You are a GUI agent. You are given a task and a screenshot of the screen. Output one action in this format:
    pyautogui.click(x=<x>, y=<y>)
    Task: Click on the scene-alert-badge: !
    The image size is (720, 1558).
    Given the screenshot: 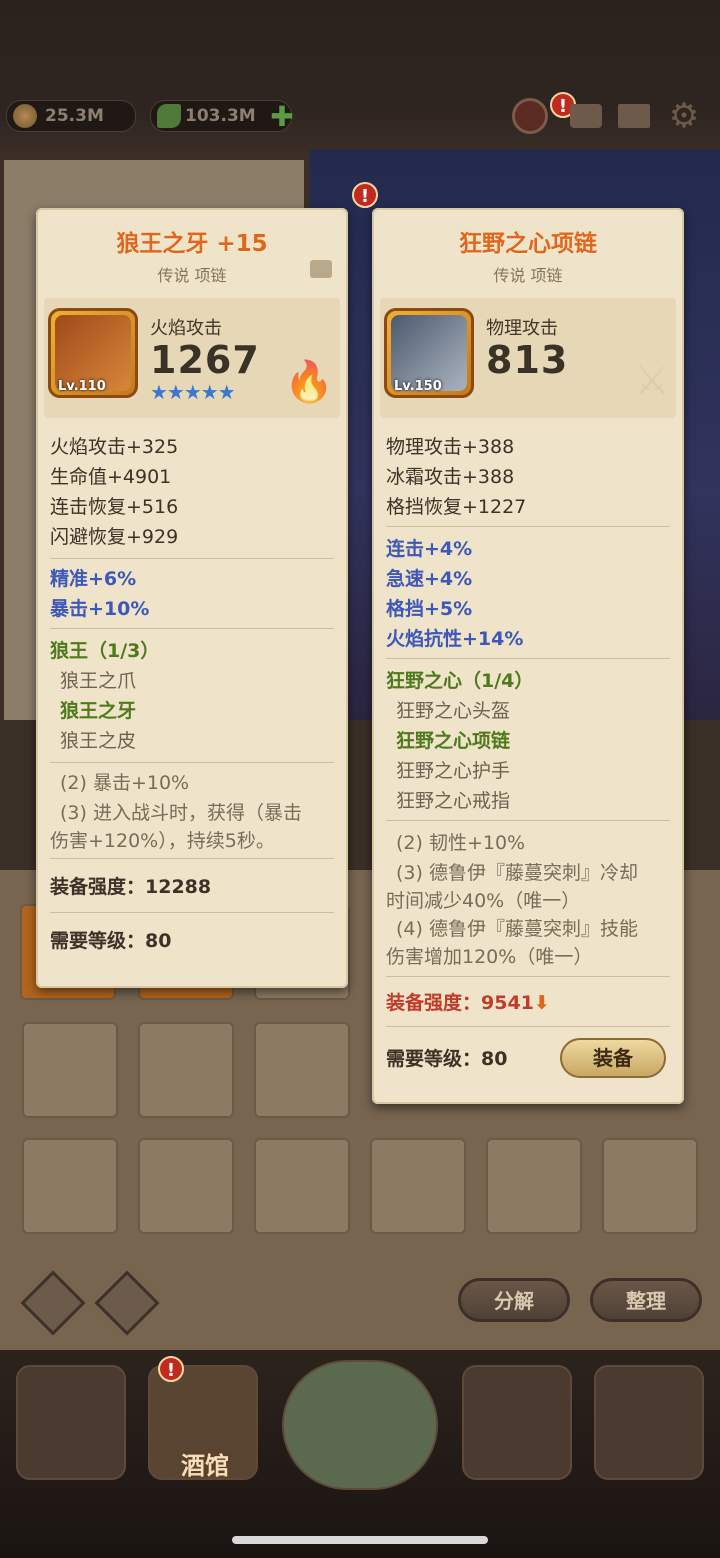 What is the action you would take?
    pyautogui.click(x=365, y=195)
    